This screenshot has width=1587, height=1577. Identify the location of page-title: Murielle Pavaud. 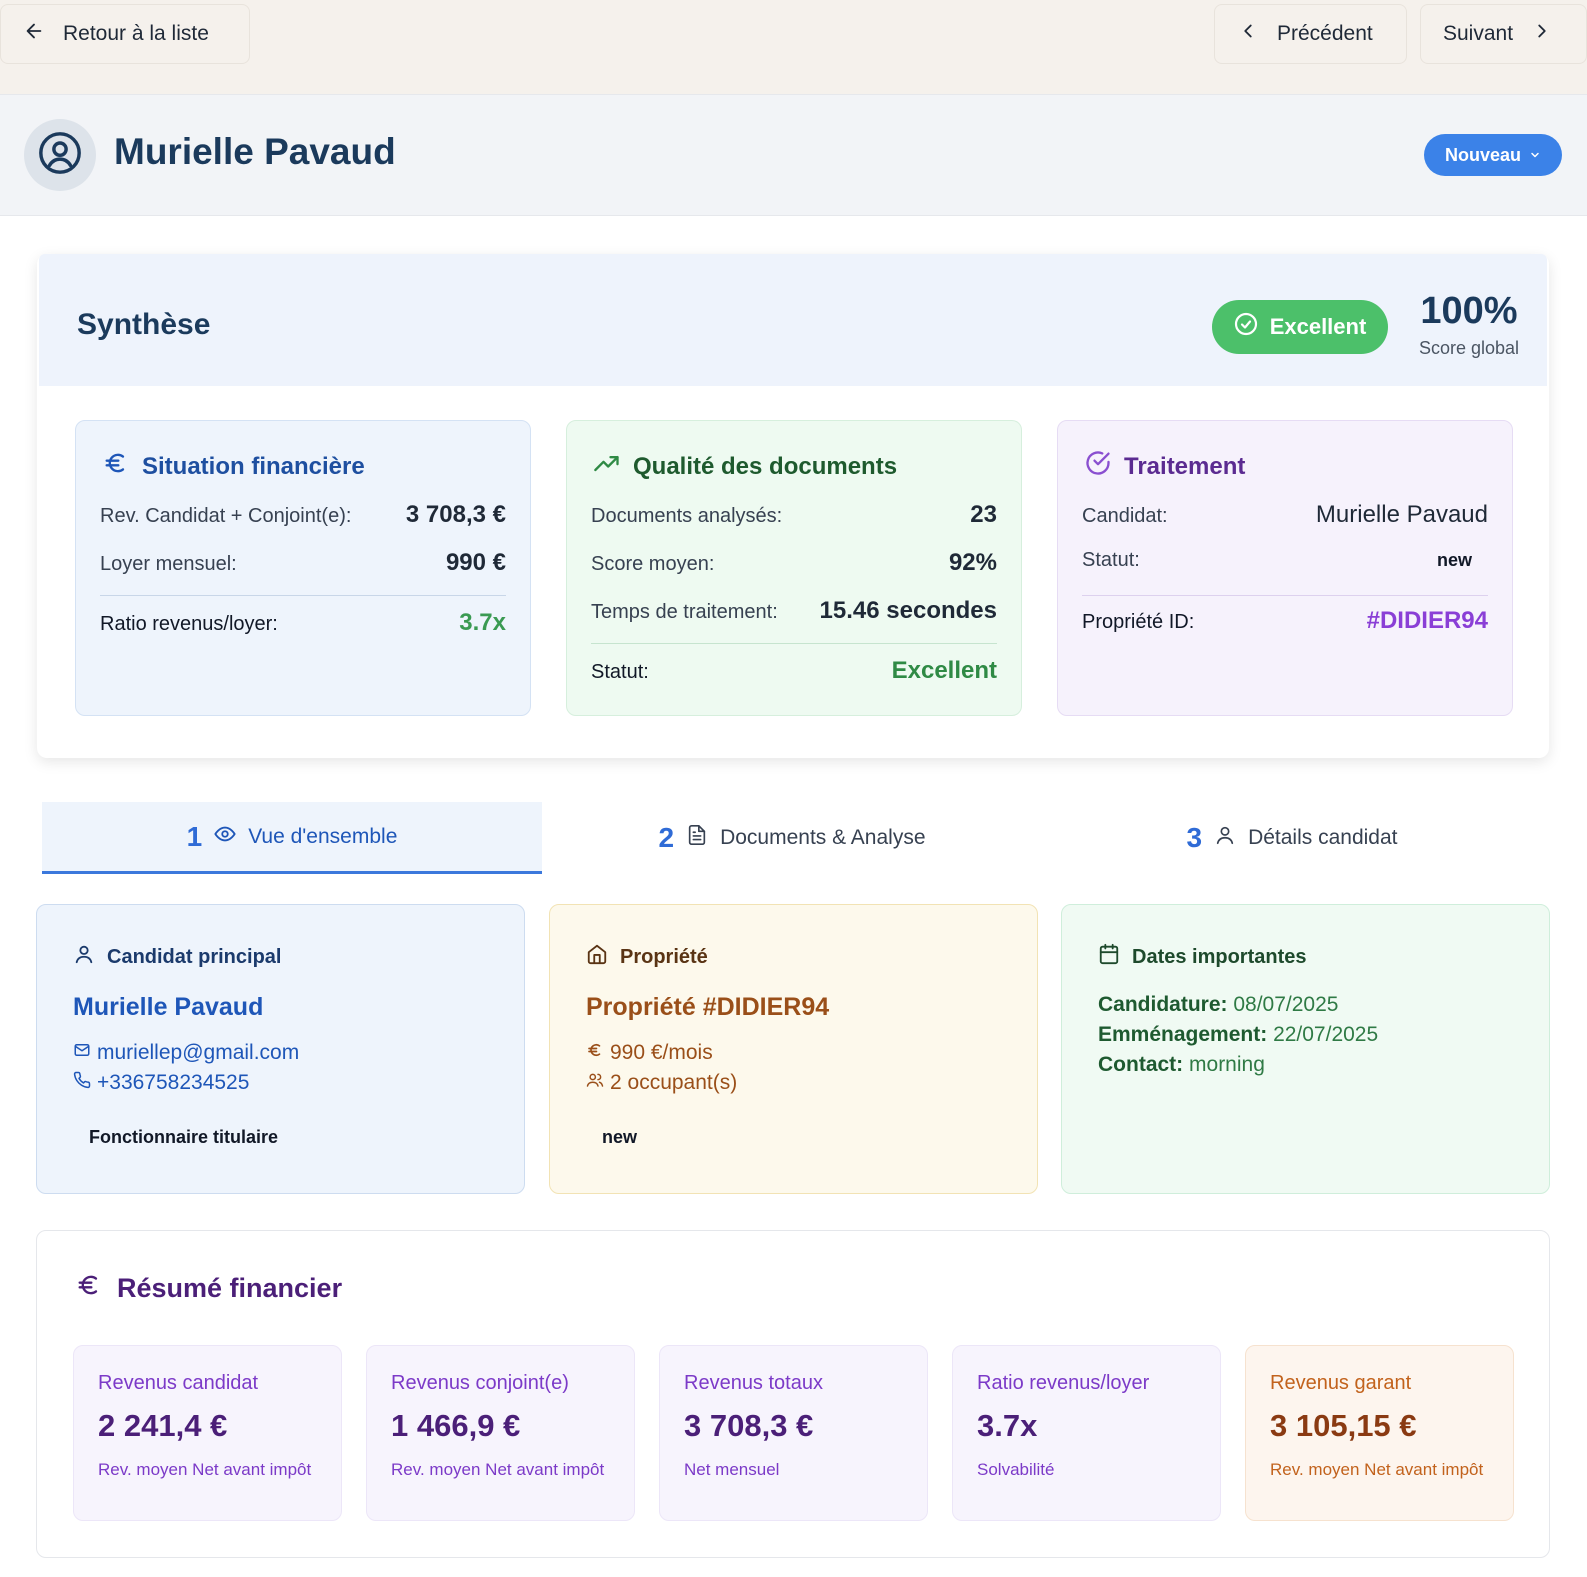
(255, 151).